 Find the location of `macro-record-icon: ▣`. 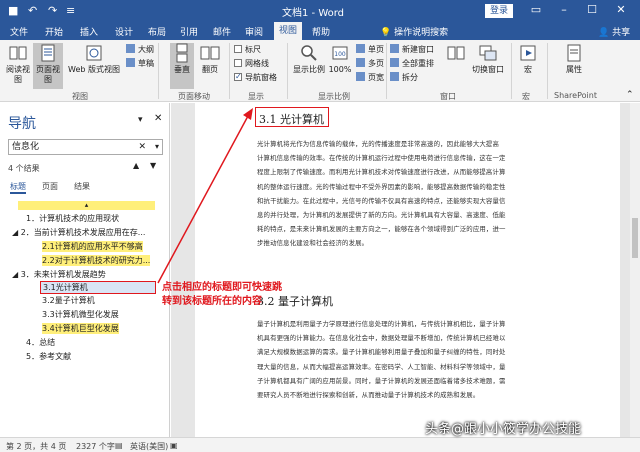

macro-record-icon: ▣ is located at coordinates (174, 445).